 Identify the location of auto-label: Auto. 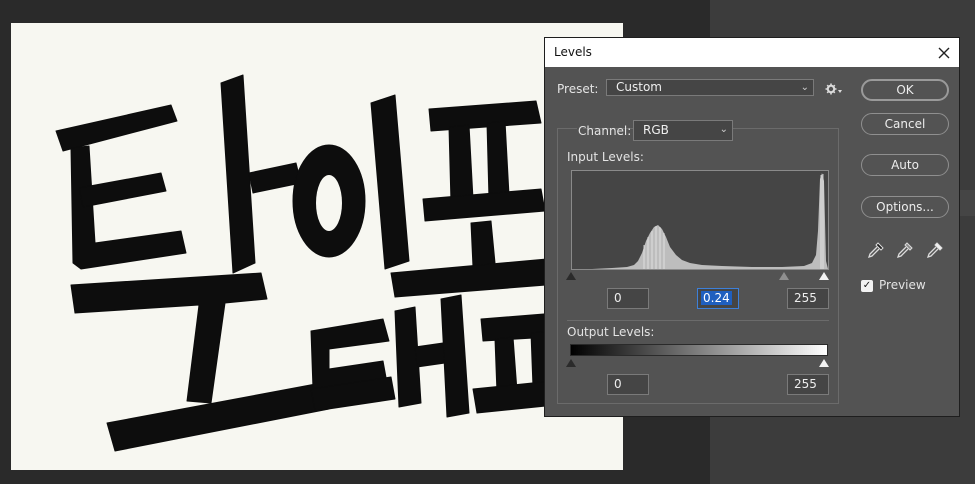
(905, 165).